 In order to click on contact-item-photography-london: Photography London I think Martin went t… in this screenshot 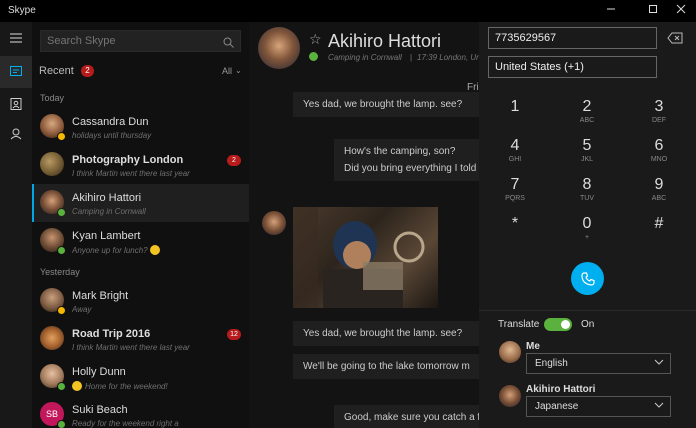, I will do `click(140, 165)`.